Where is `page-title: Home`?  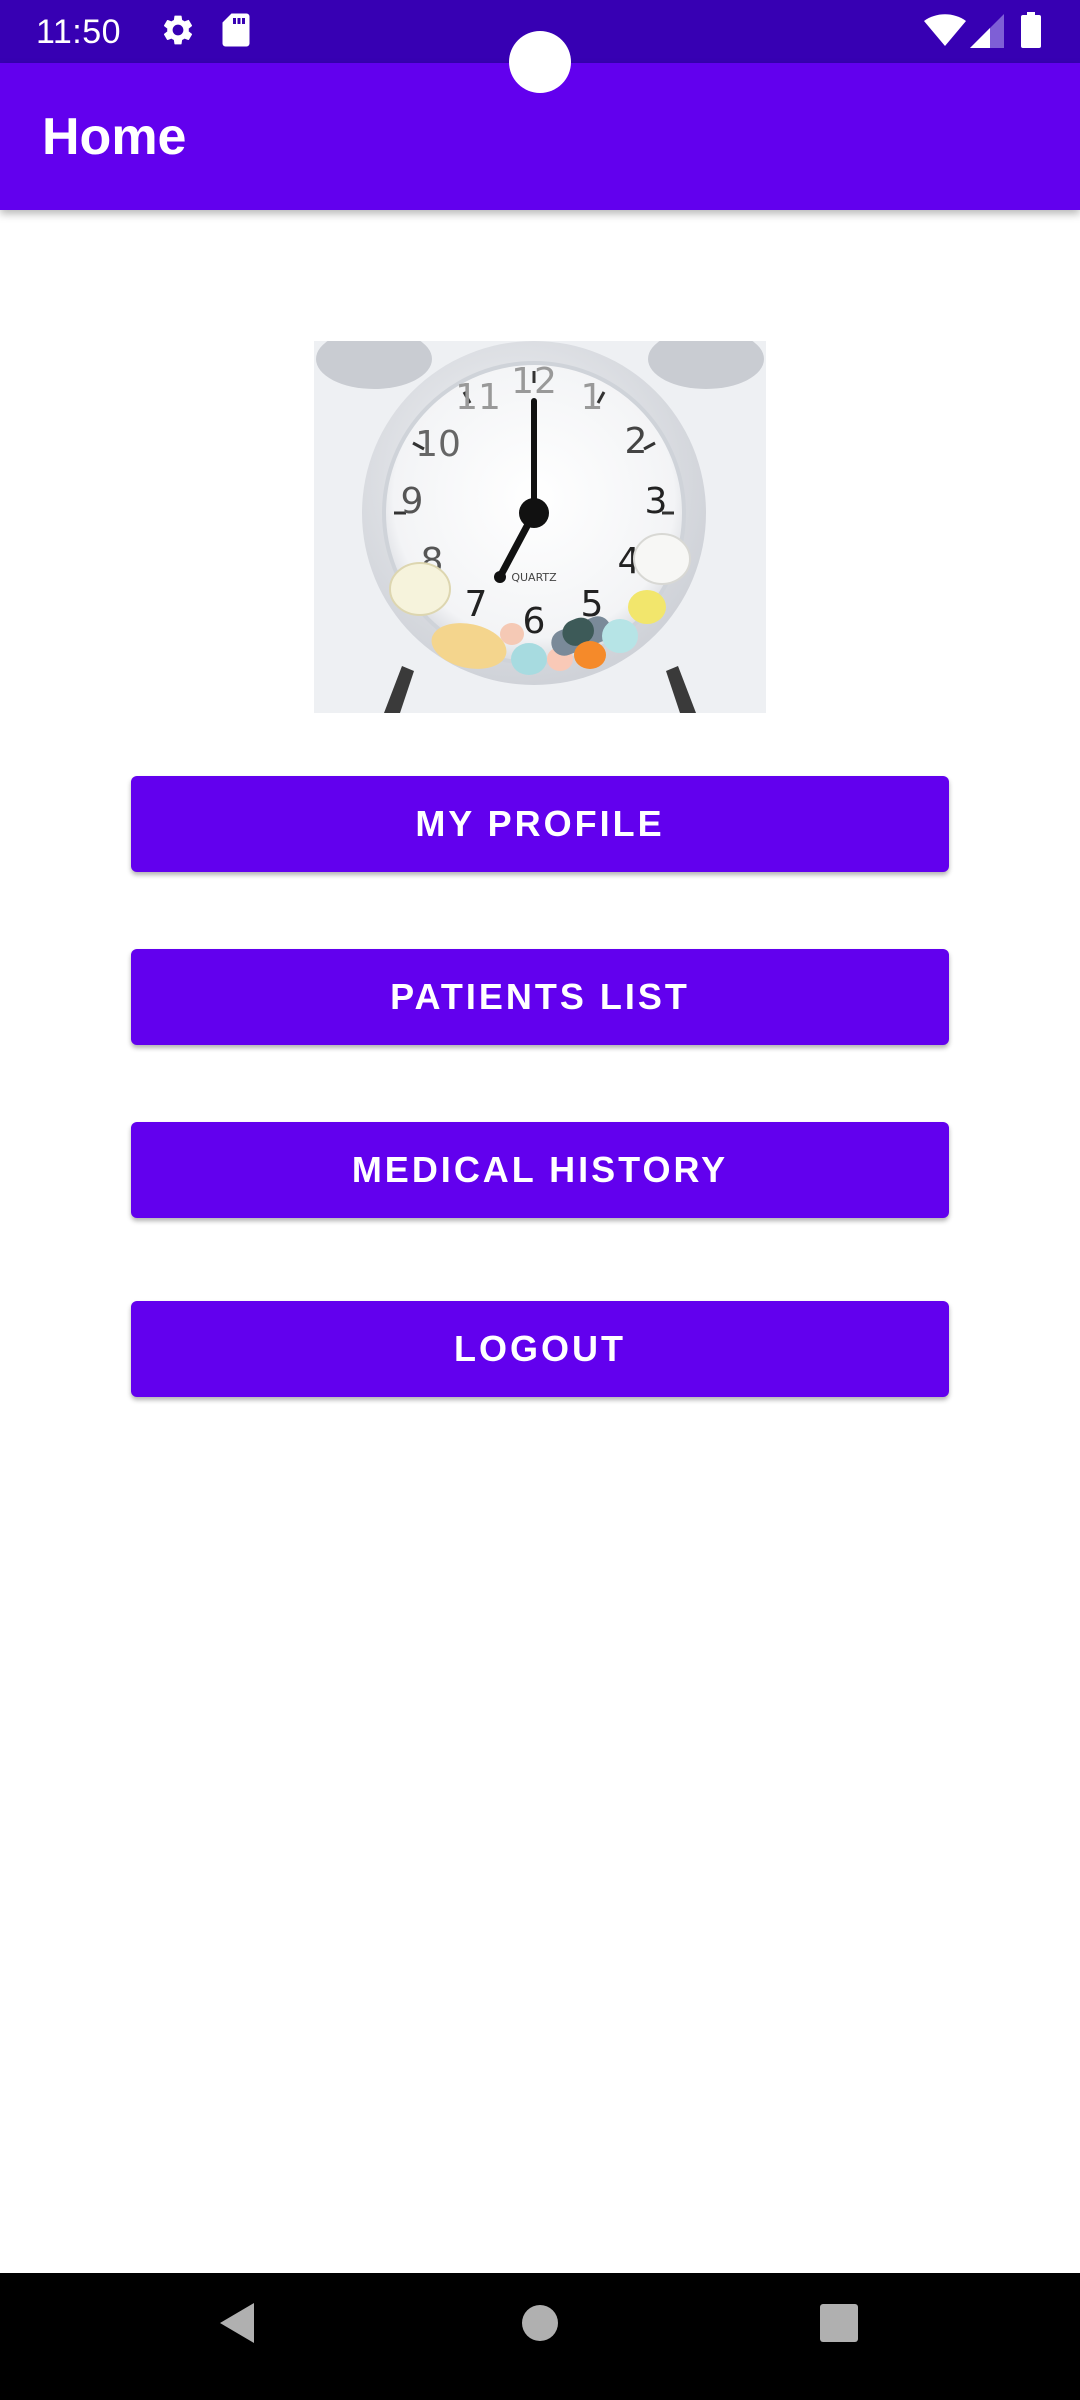
page-title: Home is located at coordinates (114, 137).